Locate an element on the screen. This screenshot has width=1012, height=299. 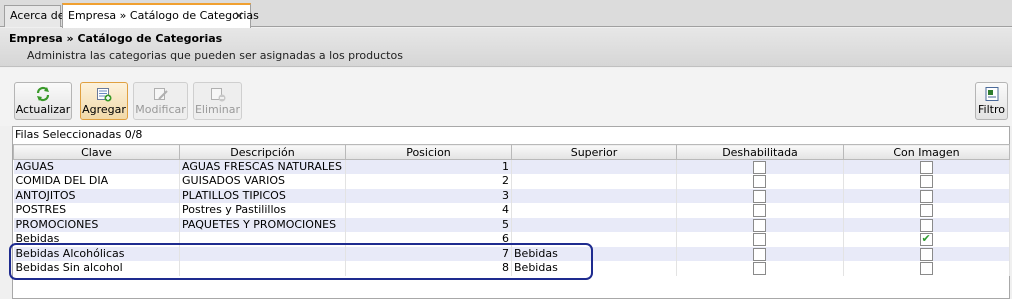
cell-posicion: 2 is located at coordinates (428, 181).